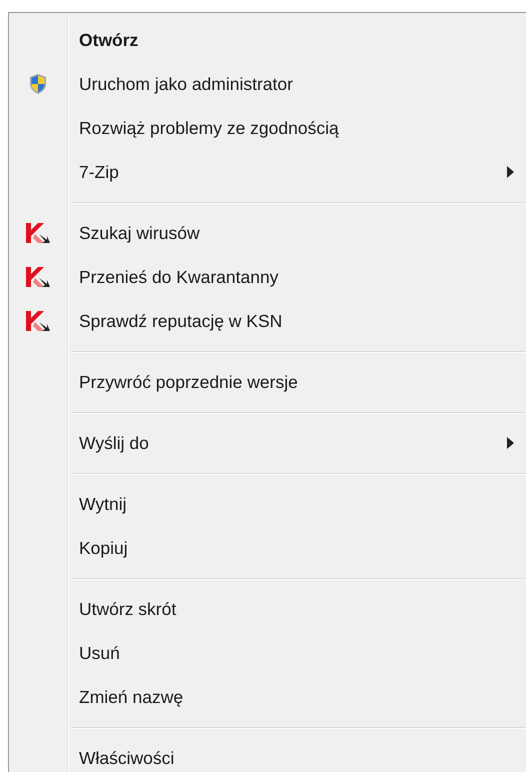  What do you see at coordinates (267, 697) in the screenshot?
I see `menu-item: Zmień nazwę` at bounding box center [267, 697].